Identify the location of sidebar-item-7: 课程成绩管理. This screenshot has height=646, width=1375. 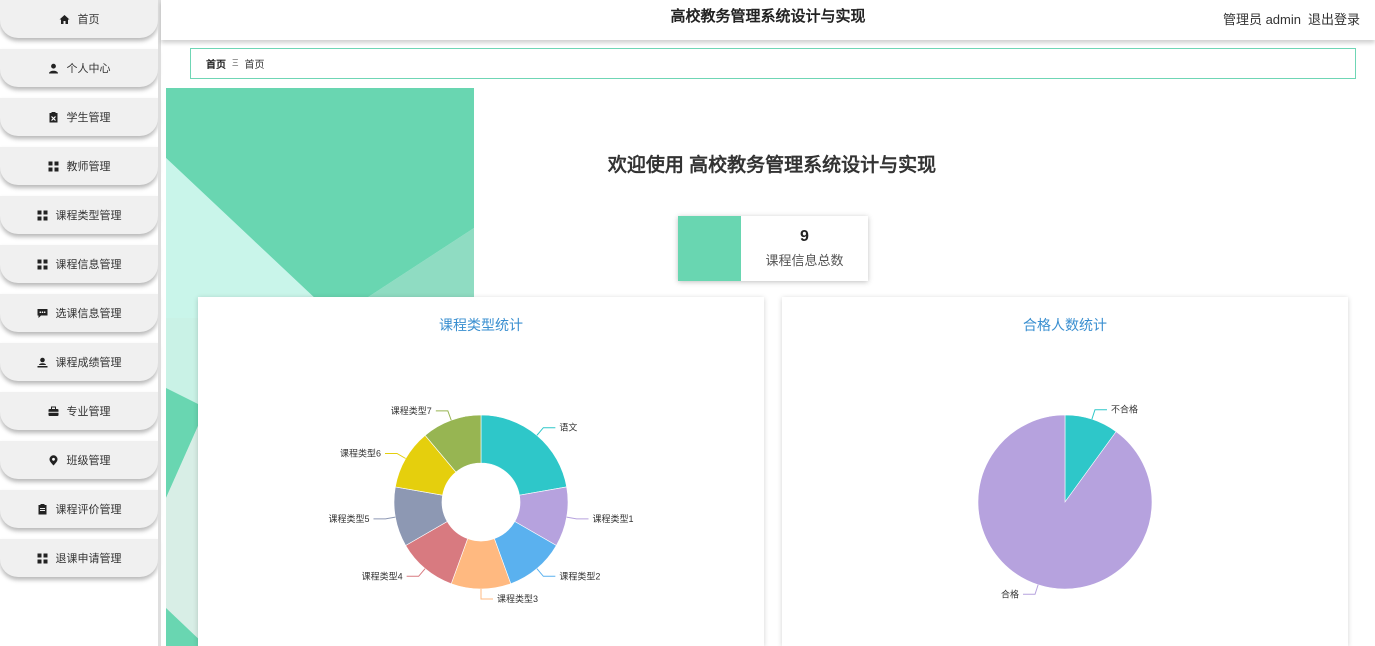
(79, 362).